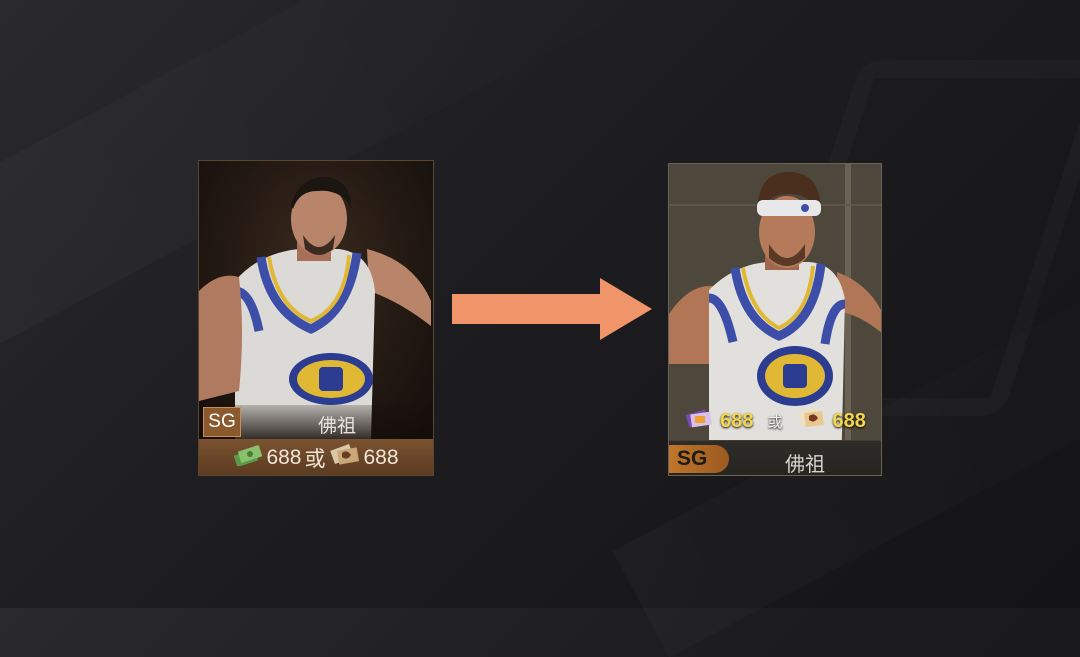 This screenshot has height=657, width=1080. What do you see at coordinates (552, 309) in the screenshot?
I see `arrow-right-icon` at bounding box center [552, 309].